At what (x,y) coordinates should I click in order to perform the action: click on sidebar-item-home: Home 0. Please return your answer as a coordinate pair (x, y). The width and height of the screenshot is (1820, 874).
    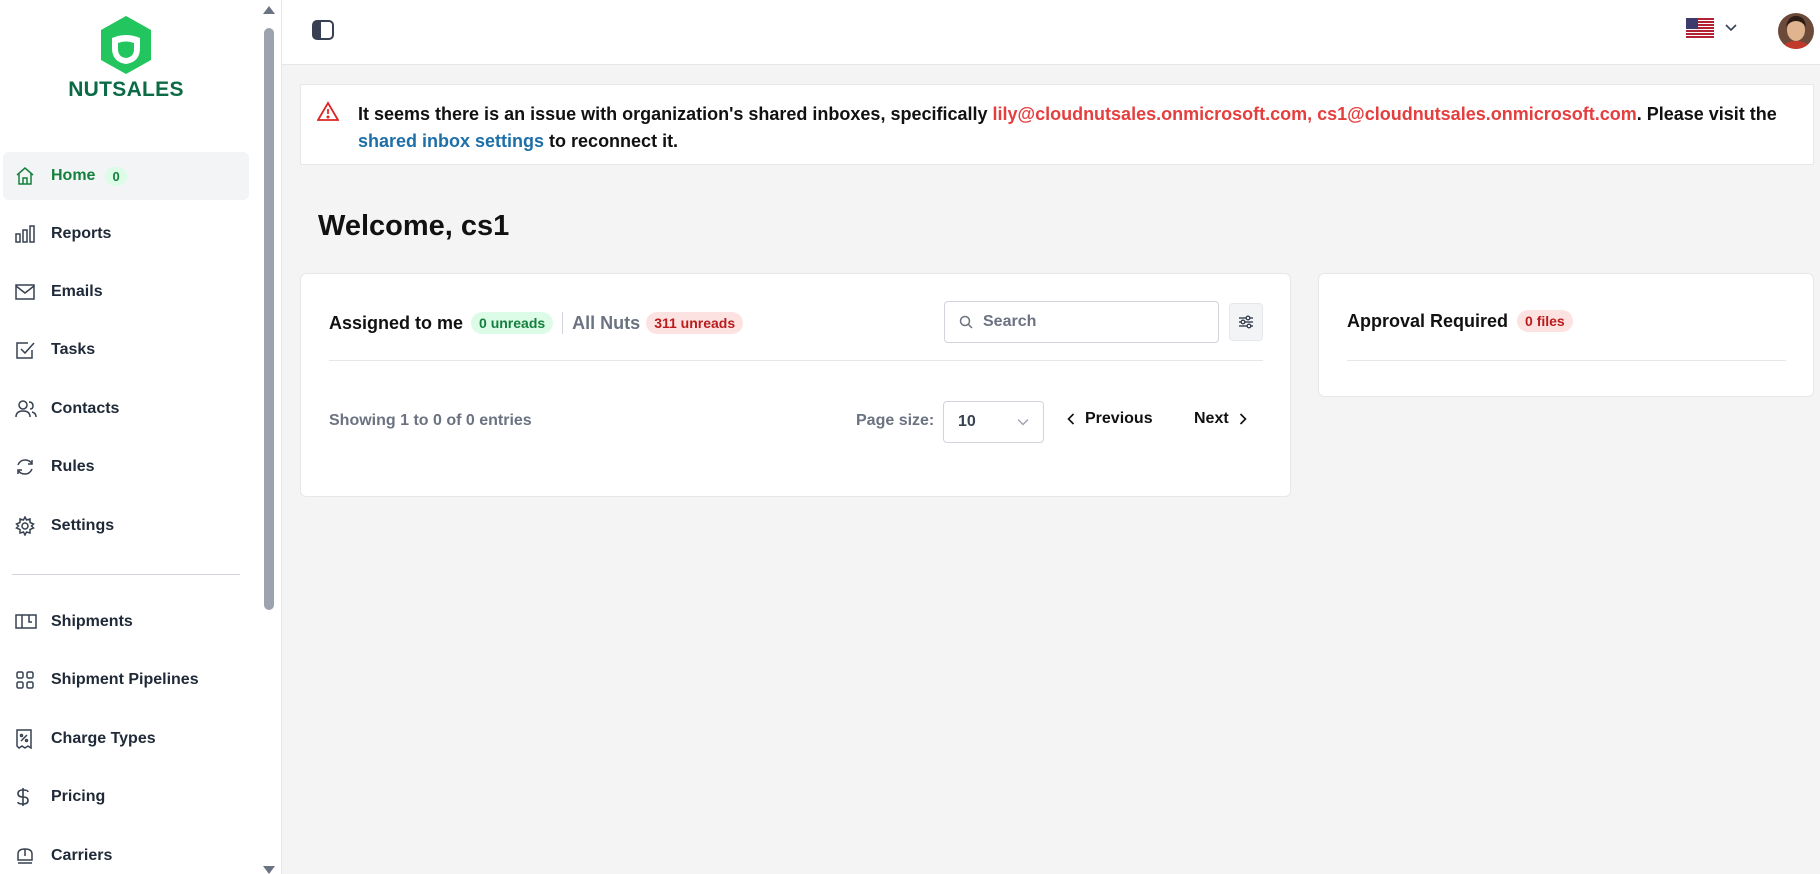
    Looking at the image, I should click on (126, 176).